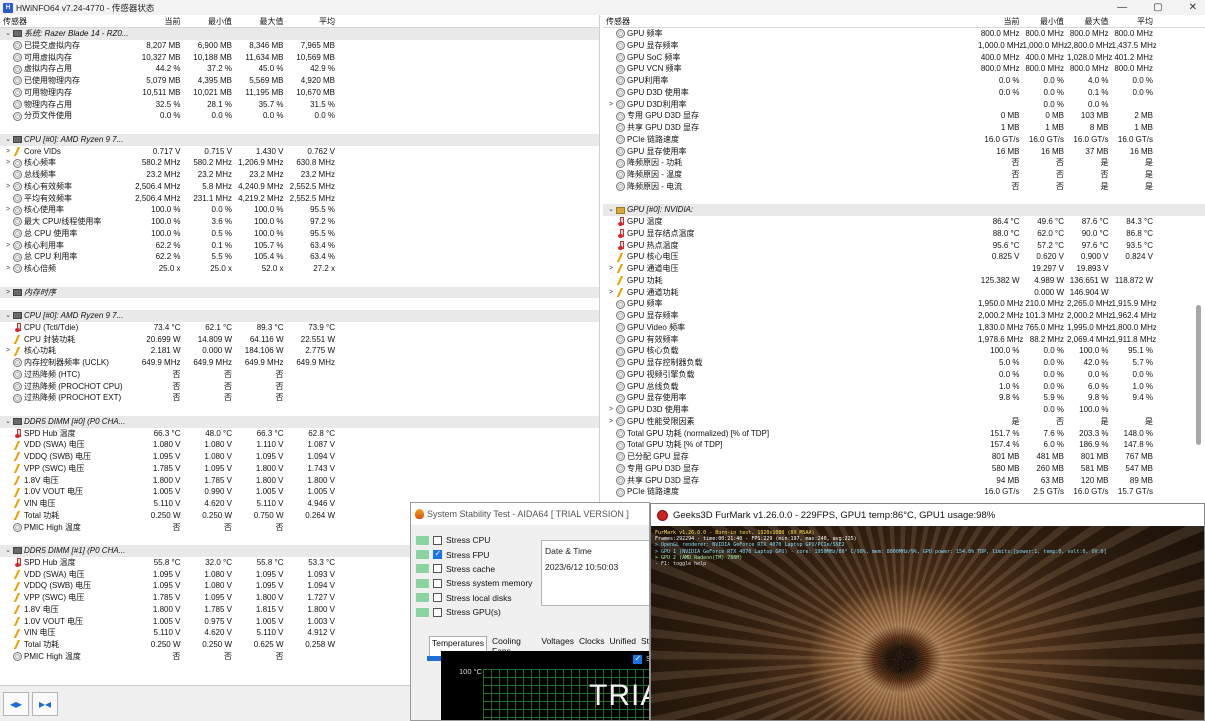 This screenshot has height=721, width=1205. Describe the element at coordinates (299, 292) in the screenshot. I see `sensor-group-header: > 内存时序` at that location.